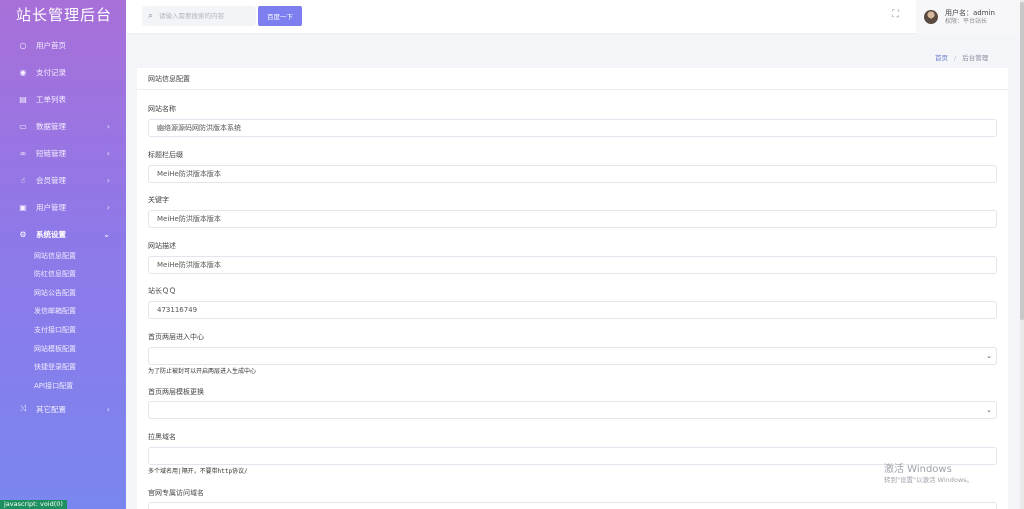 Image resolution: width=1024 pixels, height=509 pixels. I want to click on search-button: 百度一下, so click(280, 16).